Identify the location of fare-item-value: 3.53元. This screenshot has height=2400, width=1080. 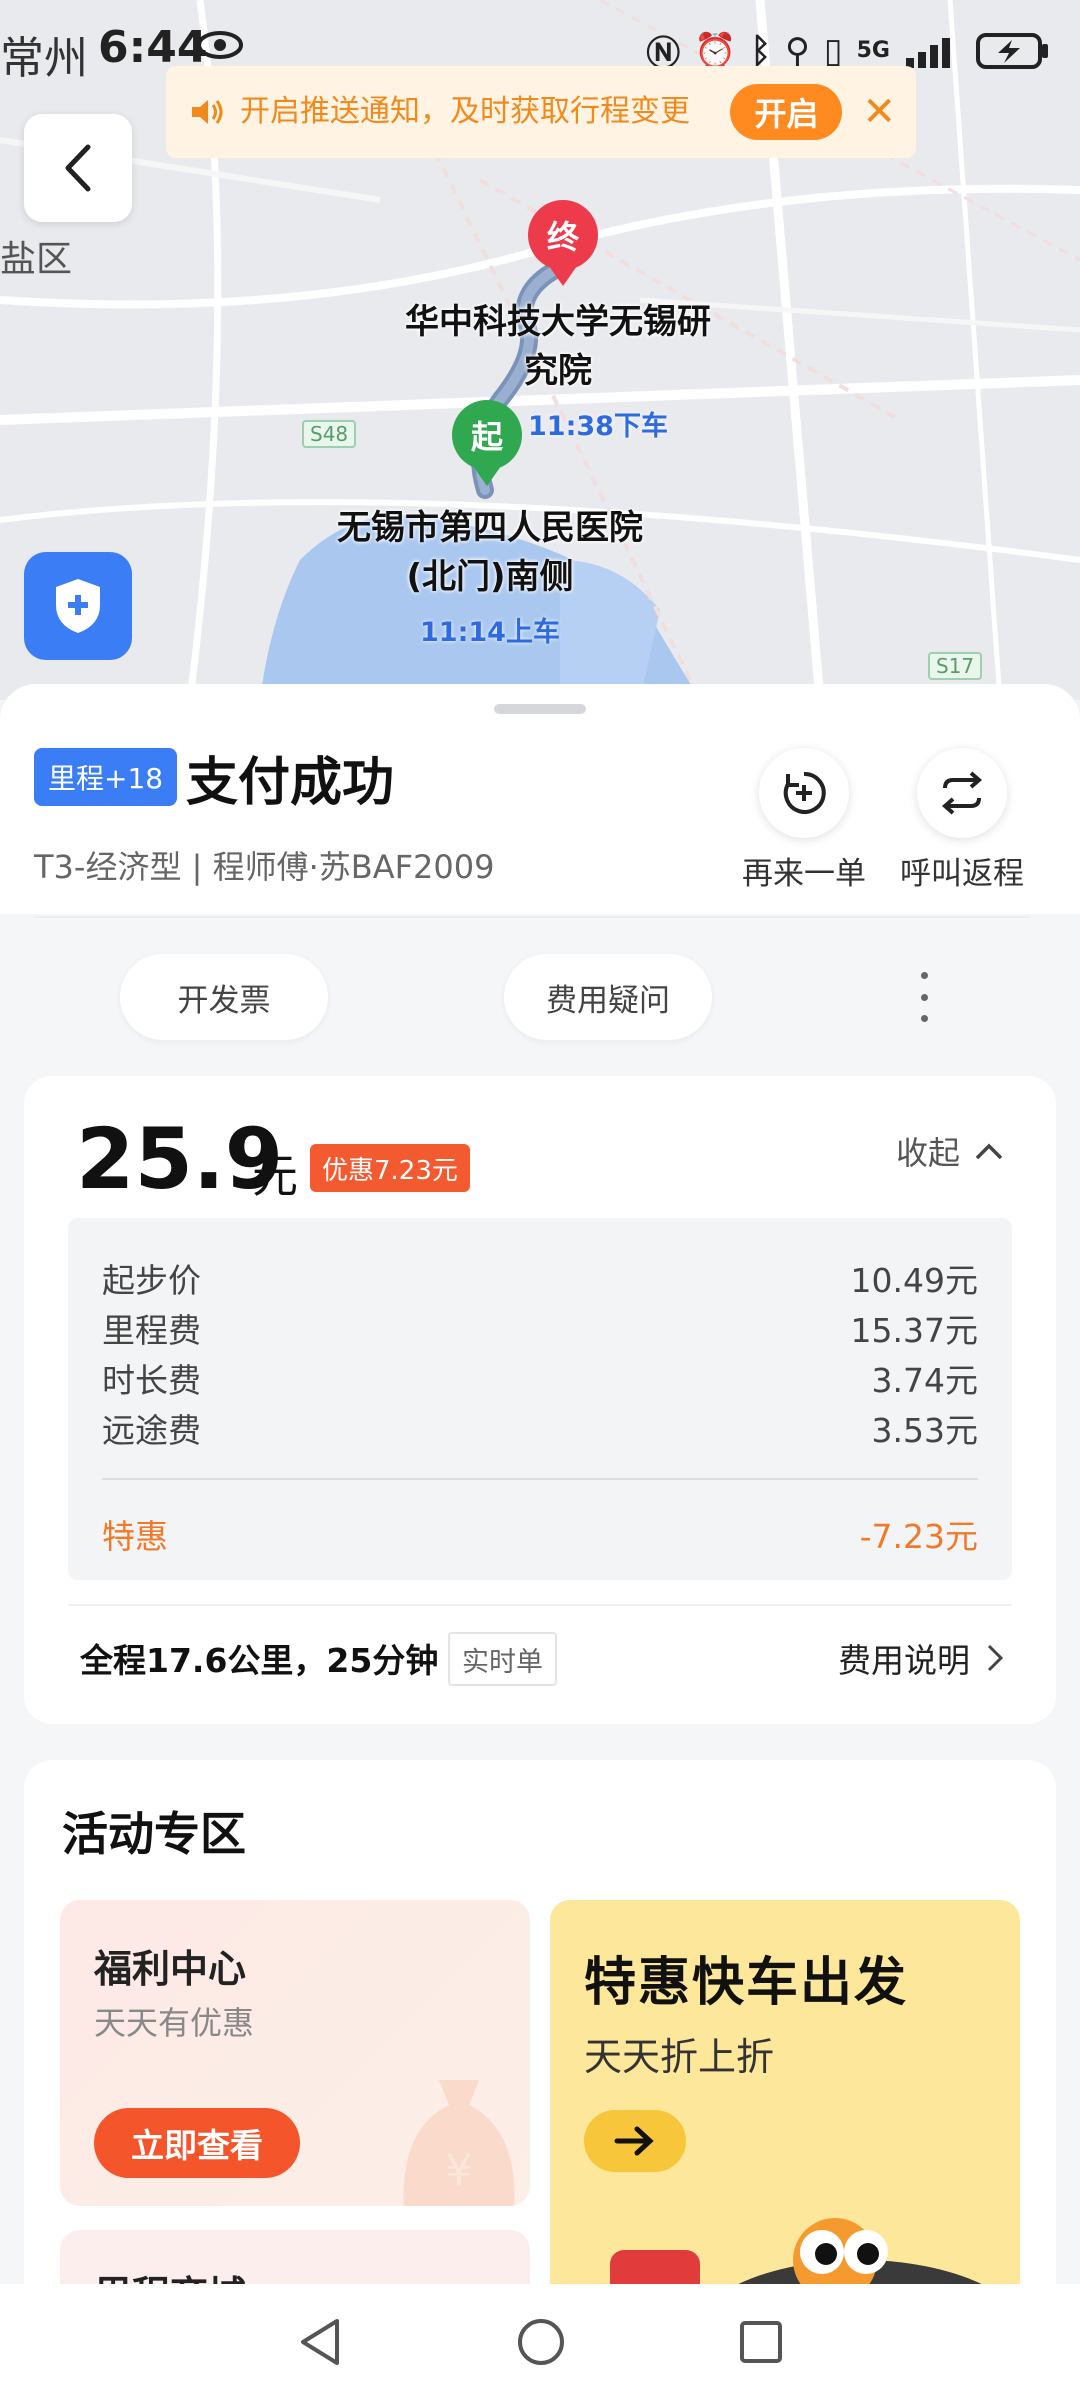
(924, 1430).